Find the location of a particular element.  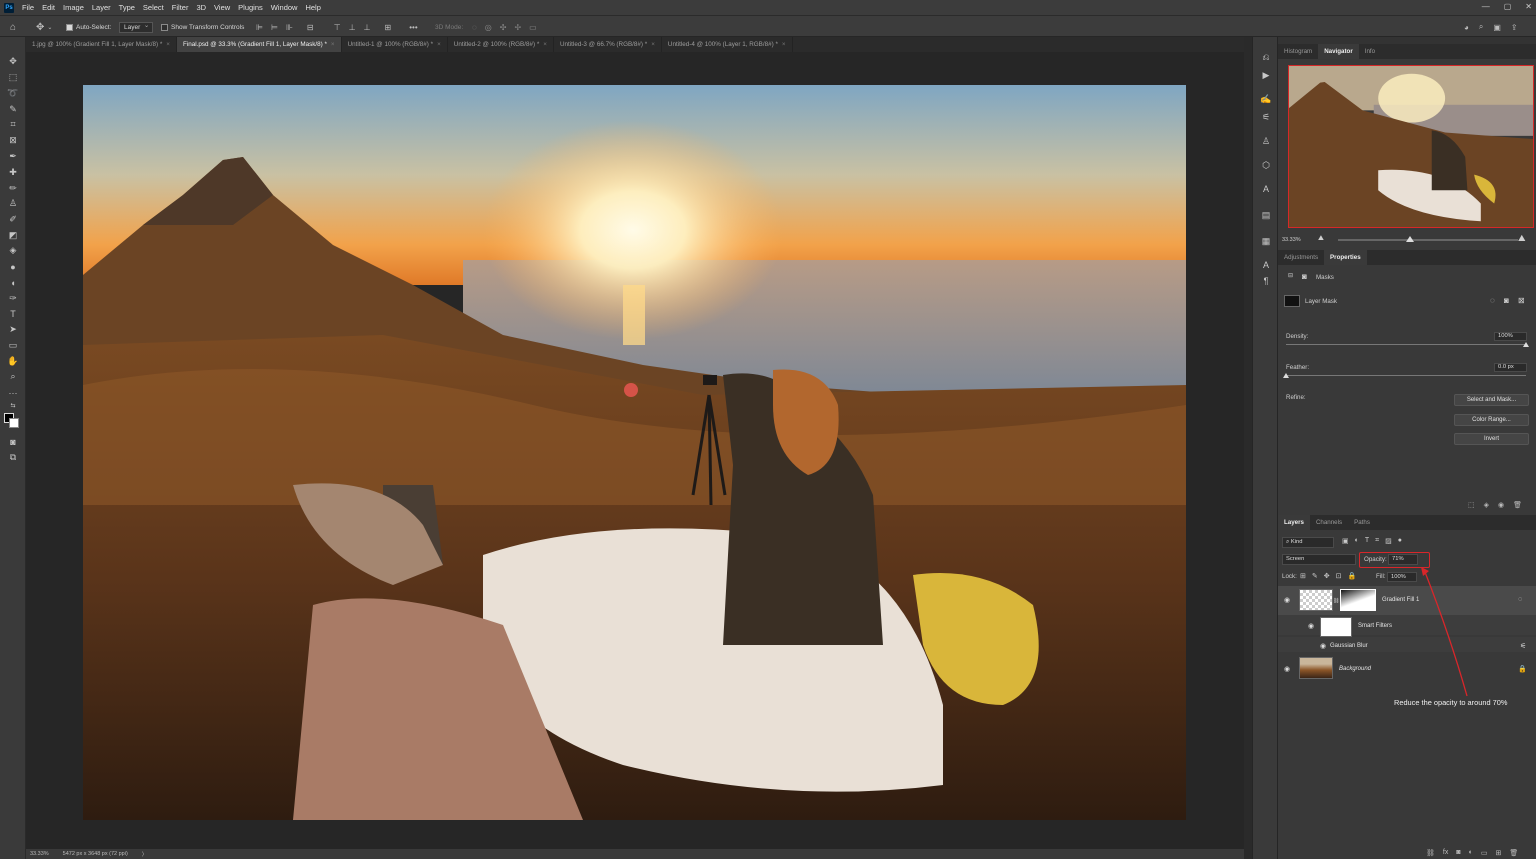

navigator-zoom-slider is located at coordinates (1428, 240).